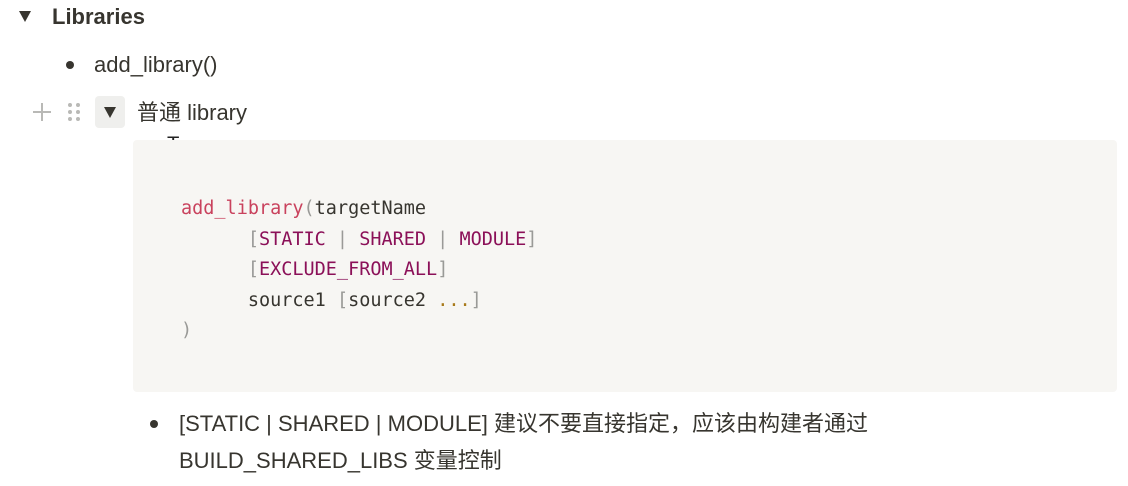 This screenshot has width=1128, height=486. What do you see at coordinates (309, 208) in the screenshot?
I see `code-punct: (` at bounding box center [309, 208].